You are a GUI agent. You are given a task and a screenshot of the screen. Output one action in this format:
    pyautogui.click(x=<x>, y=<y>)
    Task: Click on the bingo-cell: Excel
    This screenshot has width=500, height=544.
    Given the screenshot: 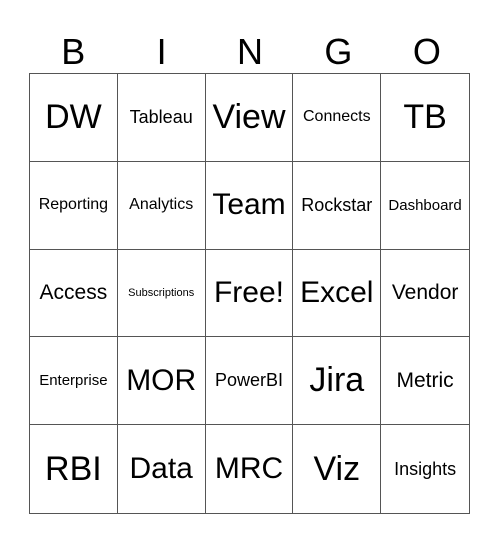 What is the action you would take?
    pyautogui.click(x=337, y=293)
    